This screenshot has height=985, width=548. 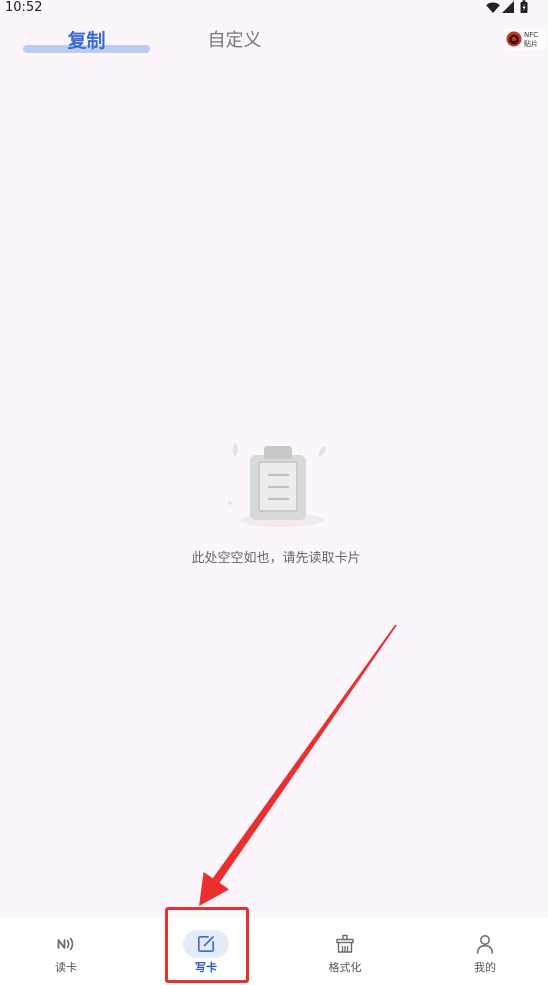 What do you see at coordinates (508, 7) in the screenshot?
I see `signal-icon` at bounding box center [508, 7].